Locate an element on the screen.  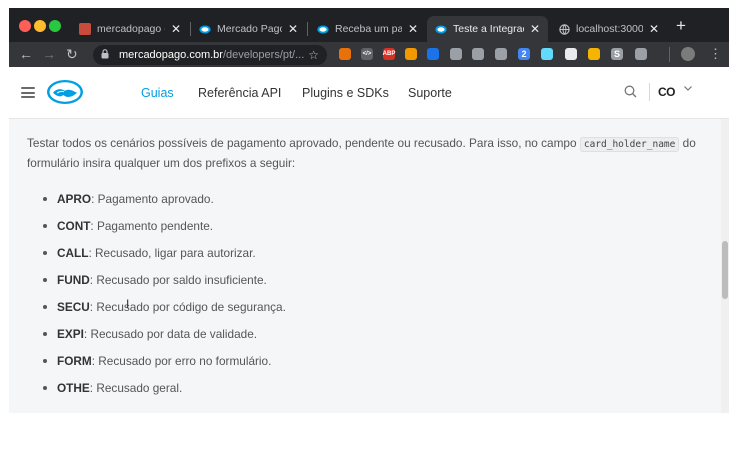
prefix-description: : Recusado por código de segurança. is located at coordinates (187, 307).